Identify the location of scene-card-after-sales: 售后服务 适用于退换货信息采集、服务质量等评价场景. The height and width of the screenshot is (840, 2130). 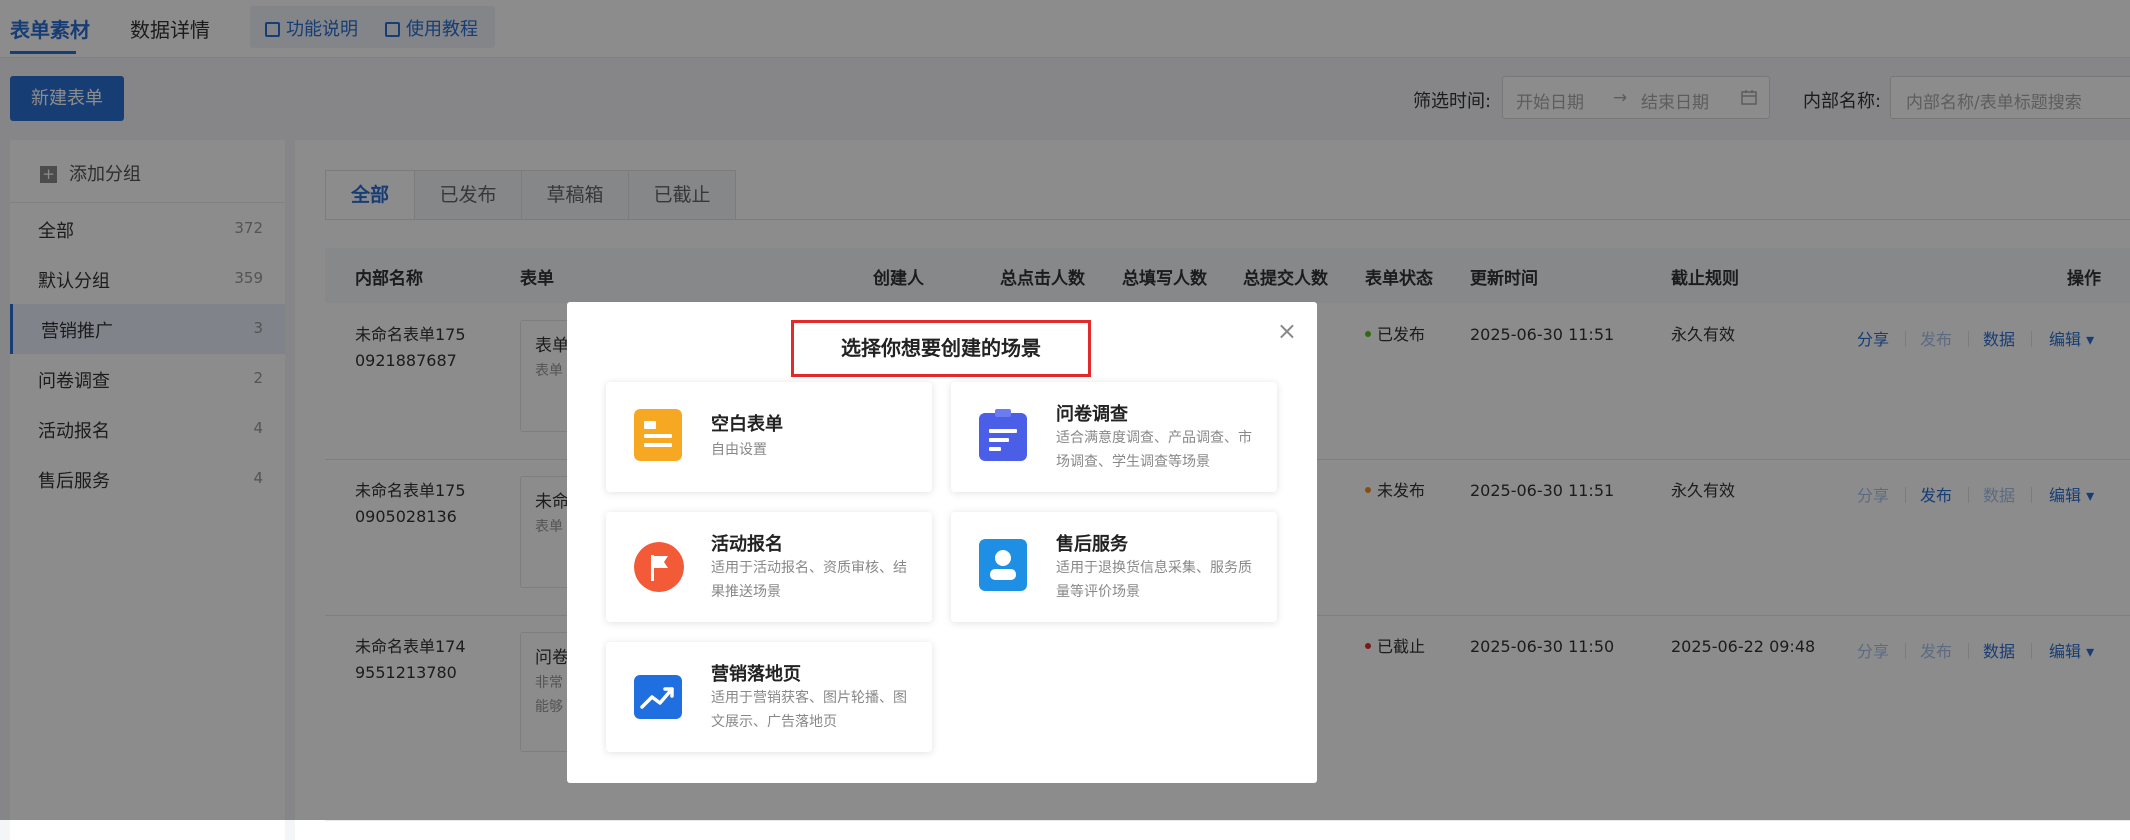
(1114, 567).